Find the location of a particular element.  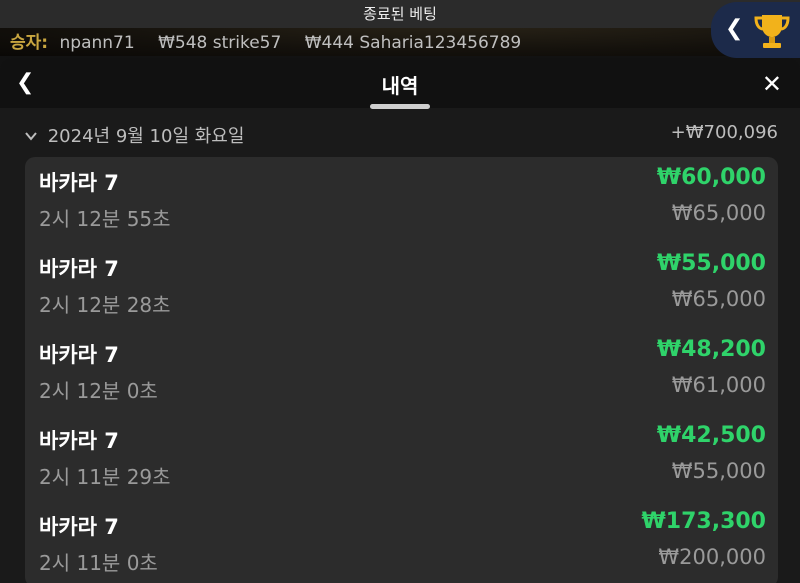

trophy-icon is located at coordinates (772, 31).